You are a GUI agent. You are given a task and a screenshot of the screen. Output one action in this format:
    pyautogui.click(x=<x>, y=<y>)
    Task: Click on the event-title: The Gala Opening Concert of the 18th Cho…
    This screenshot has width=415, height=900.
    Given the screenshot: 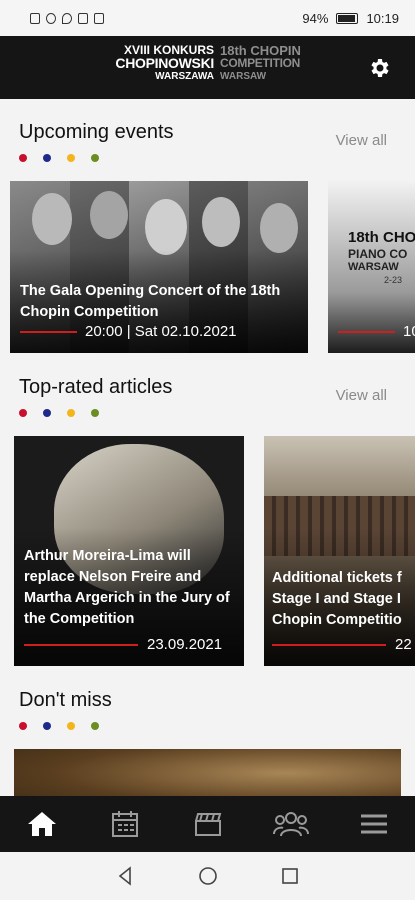 What is the action you would take?
    pyautogui.click(x=150, y=301)
    